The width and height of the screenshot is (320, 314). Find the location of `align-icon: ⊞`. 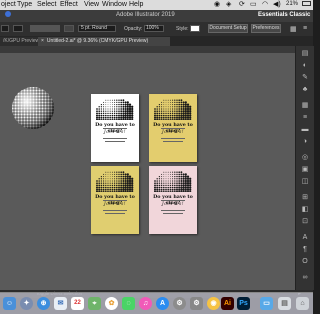

align-icon: ⊞ is located at coordinates (305, 198).